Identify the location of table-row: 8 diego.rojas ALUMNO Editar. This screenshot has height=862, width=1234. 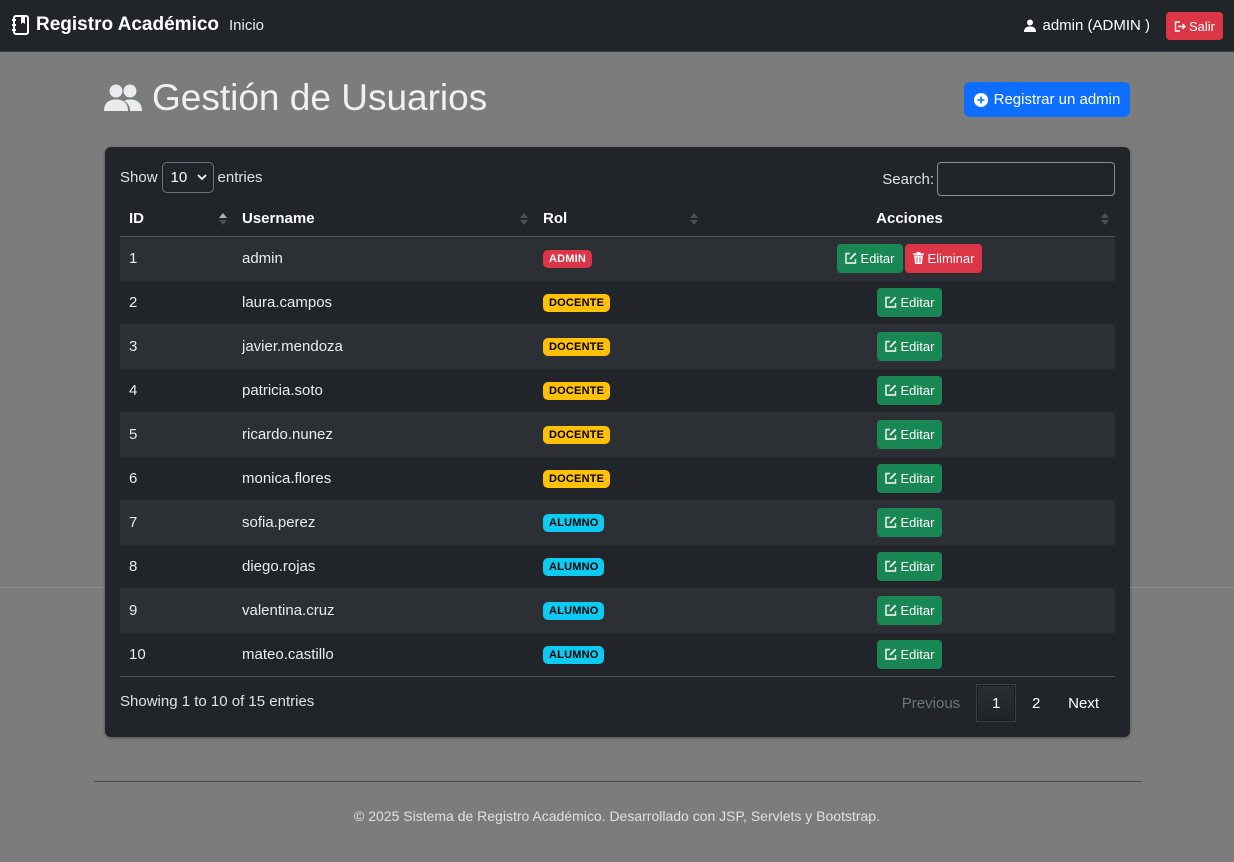
(617, 566).